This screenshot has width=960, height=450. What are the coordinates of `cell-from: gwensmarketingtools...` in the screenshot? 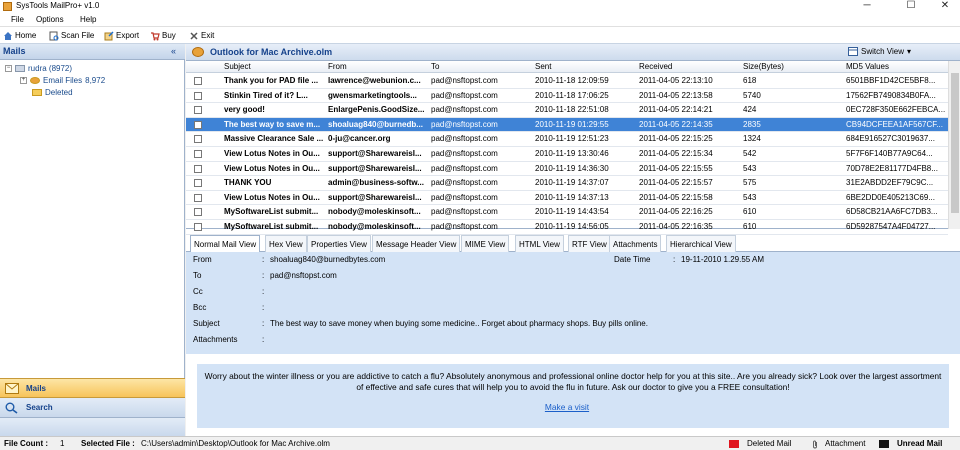 It's located at (372, 95).